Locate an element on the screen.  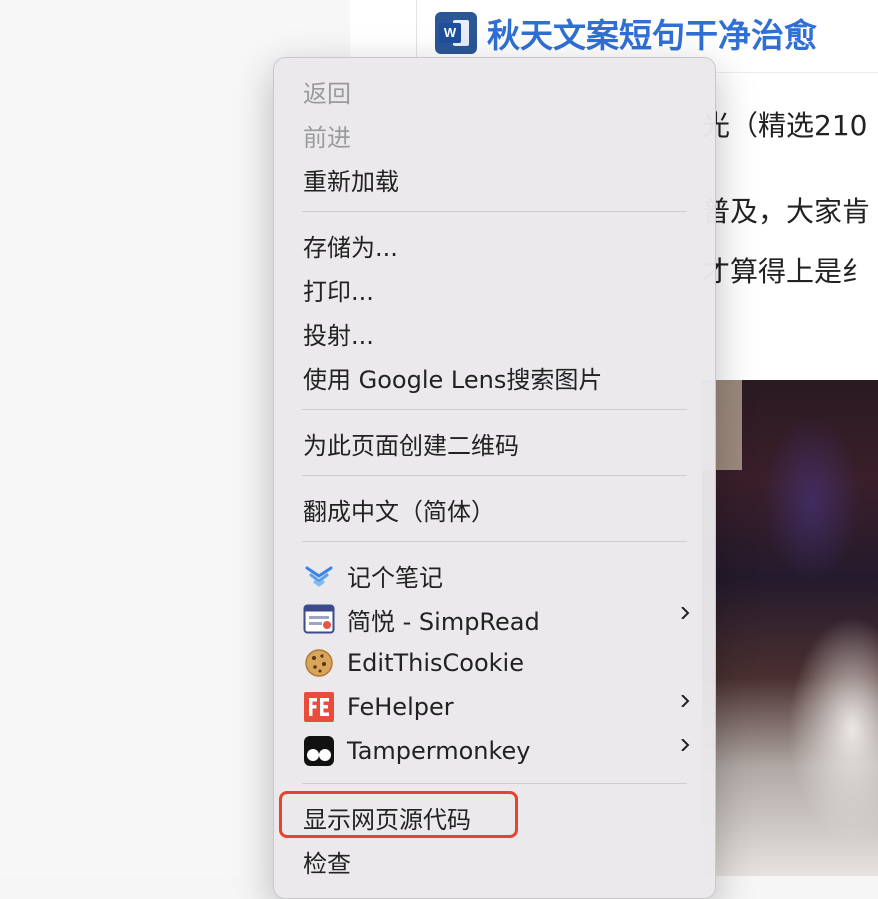
page-title: 秋天文案短句干净治愈 is located at coordinates (652, 33).